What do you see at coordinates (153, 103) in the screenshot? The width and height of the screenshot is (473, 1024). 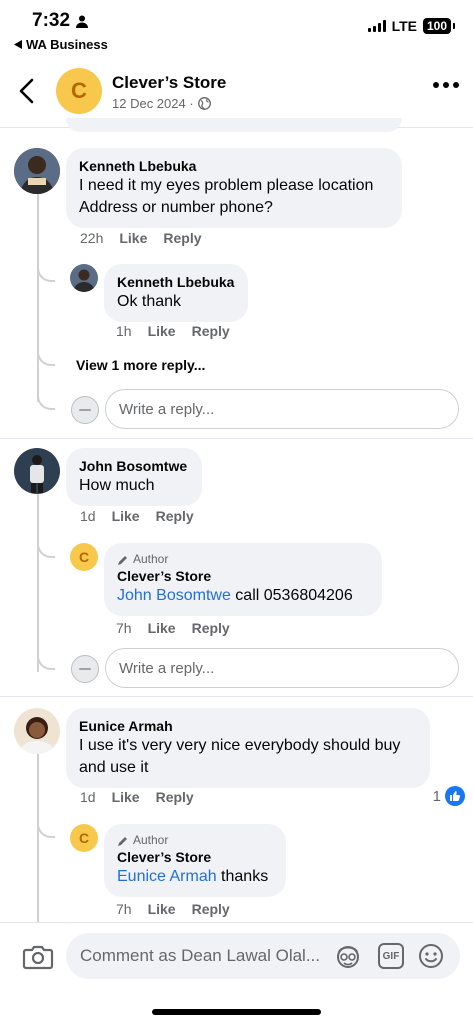 I see `post-date: 12 Dec 2024 ·` at bounding box center [153, 103].